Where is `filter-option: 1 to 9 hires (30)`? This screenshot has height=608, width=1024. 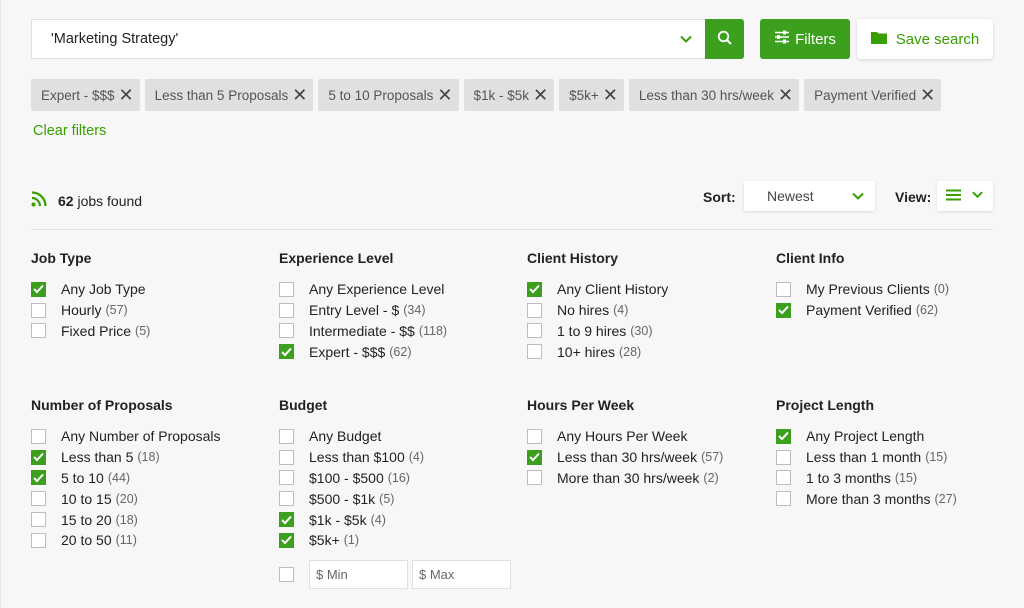 filter-option: 1 to 9 hires (30) is located at coordinates (647, 331).